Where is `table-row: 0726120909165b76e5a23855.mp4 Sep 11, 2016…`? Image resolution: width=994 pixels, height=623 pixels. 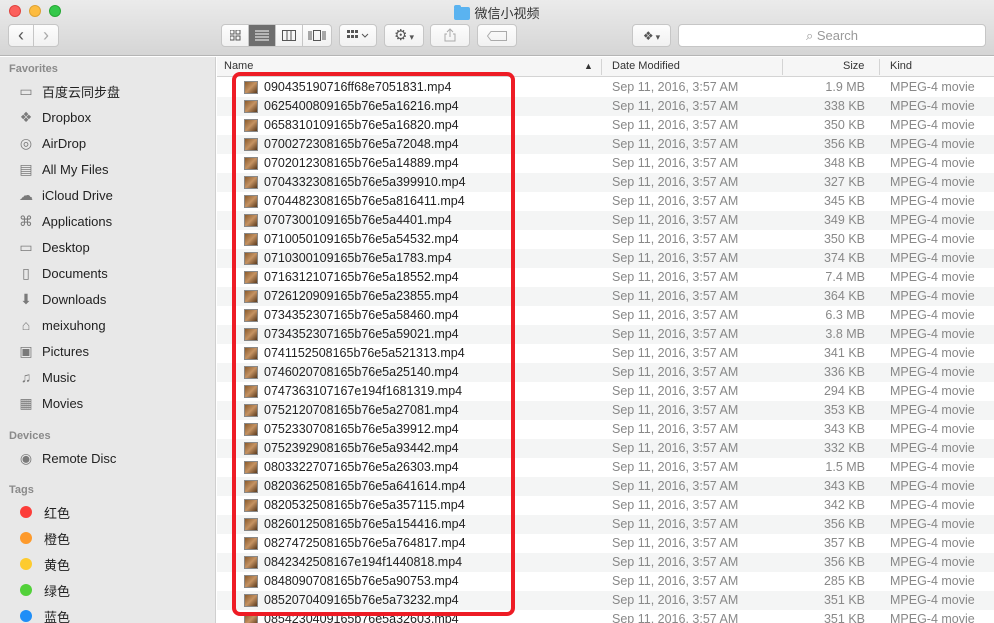 table-row: 0726120909165b76e5a23855.mp4 Sep 11, 2016… is located at coordinates (605, 296).